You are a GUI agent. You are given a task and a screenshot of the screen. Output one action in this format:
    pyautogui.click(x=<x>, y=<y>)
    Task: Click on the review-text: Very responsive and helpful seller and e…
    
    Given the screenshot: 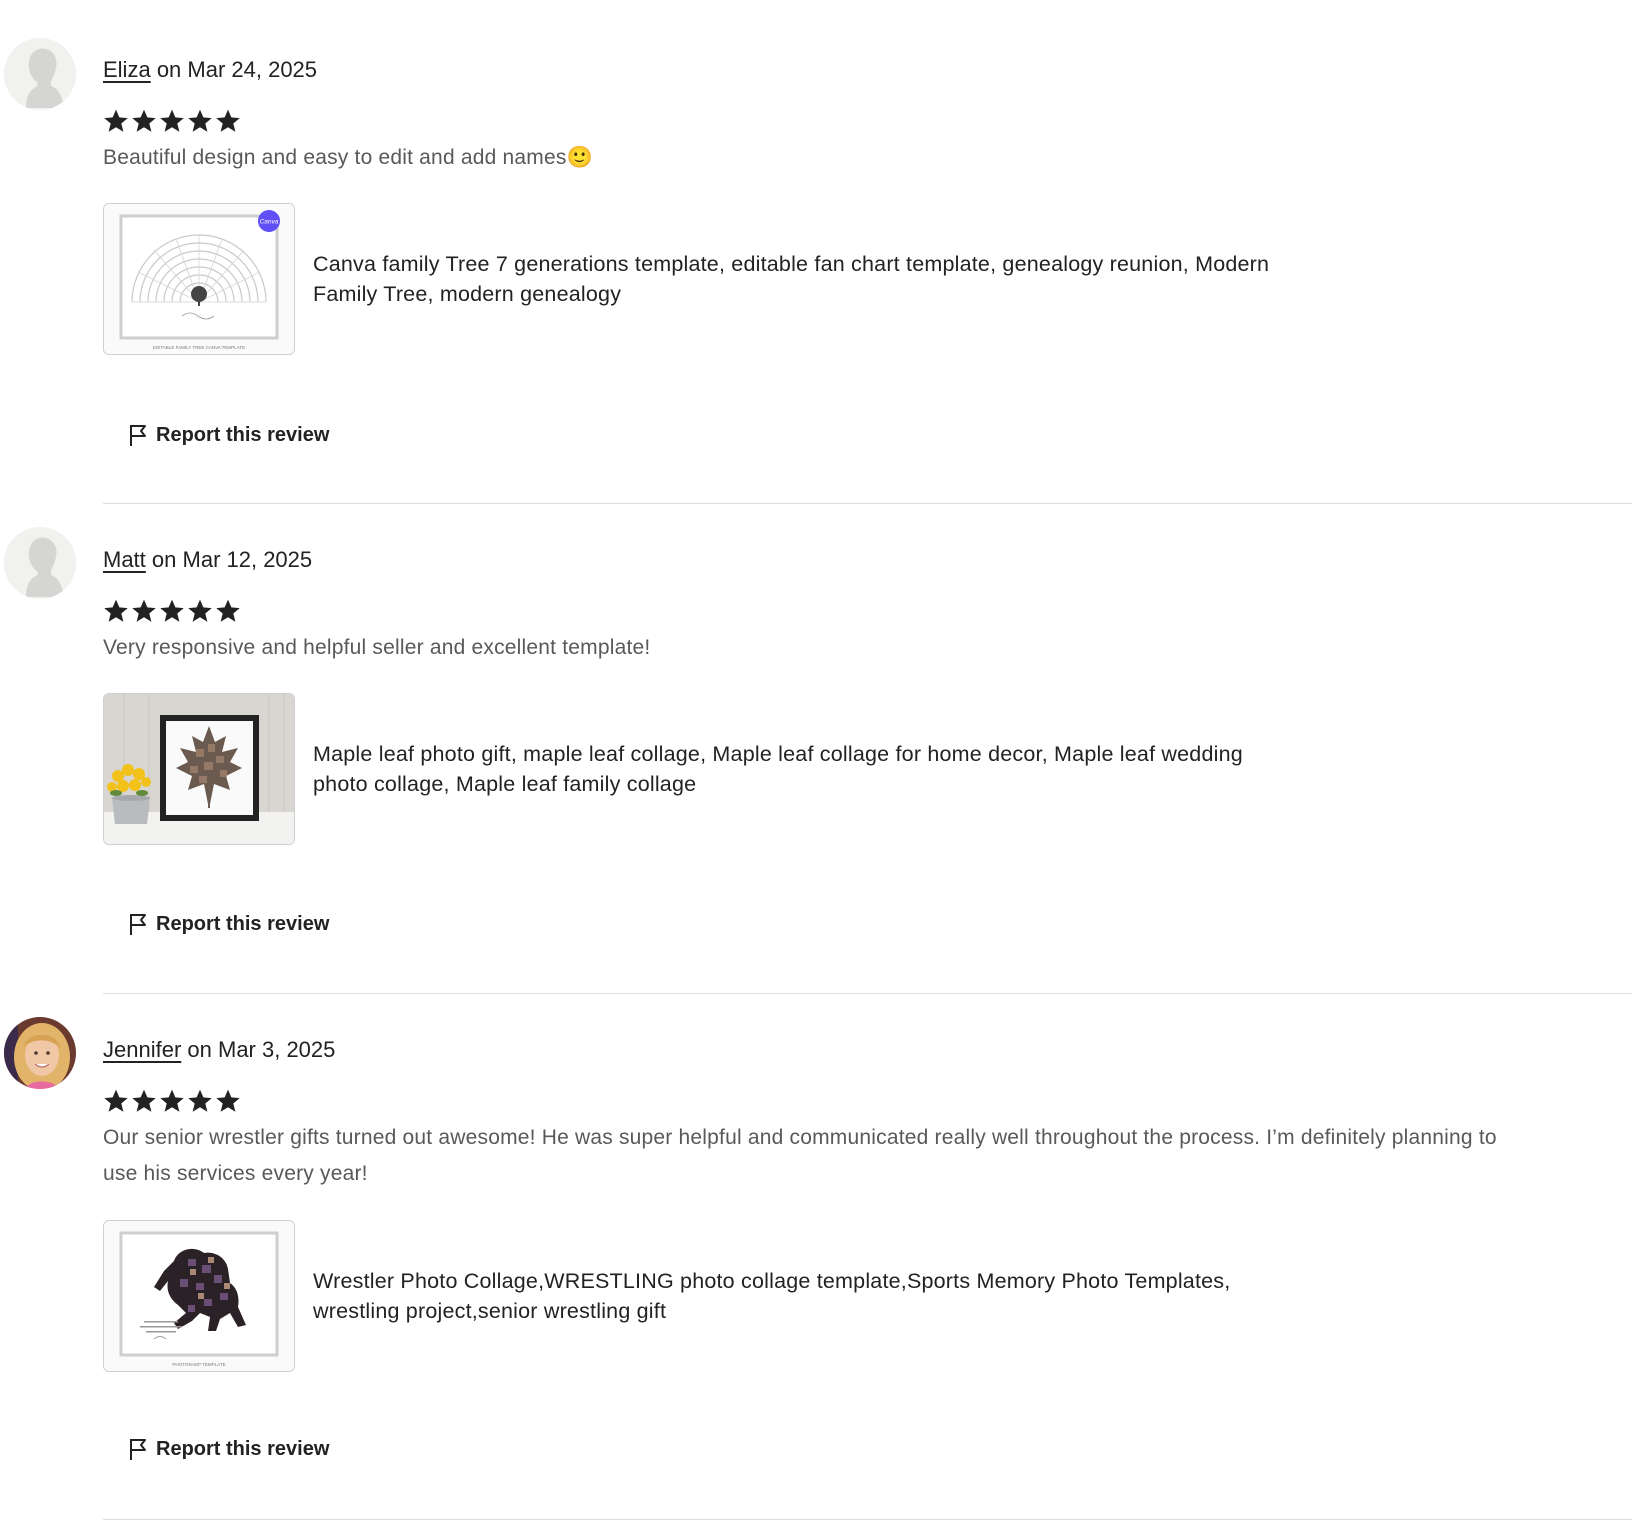 What is the action you would take?
    pyautogui.click(x=377, y=647)
    